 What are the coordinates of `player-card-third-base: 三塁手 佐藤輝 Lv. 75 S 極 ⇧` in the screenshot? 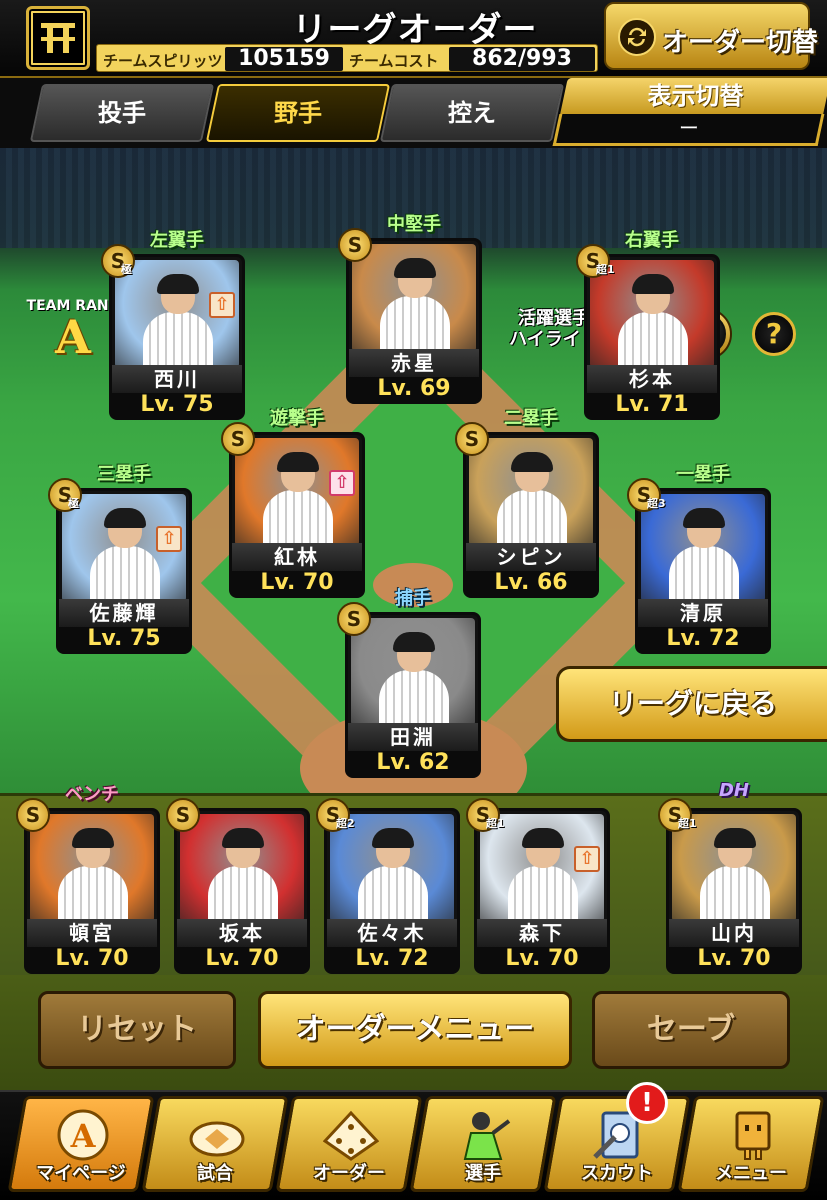 It's located at (120, 559).